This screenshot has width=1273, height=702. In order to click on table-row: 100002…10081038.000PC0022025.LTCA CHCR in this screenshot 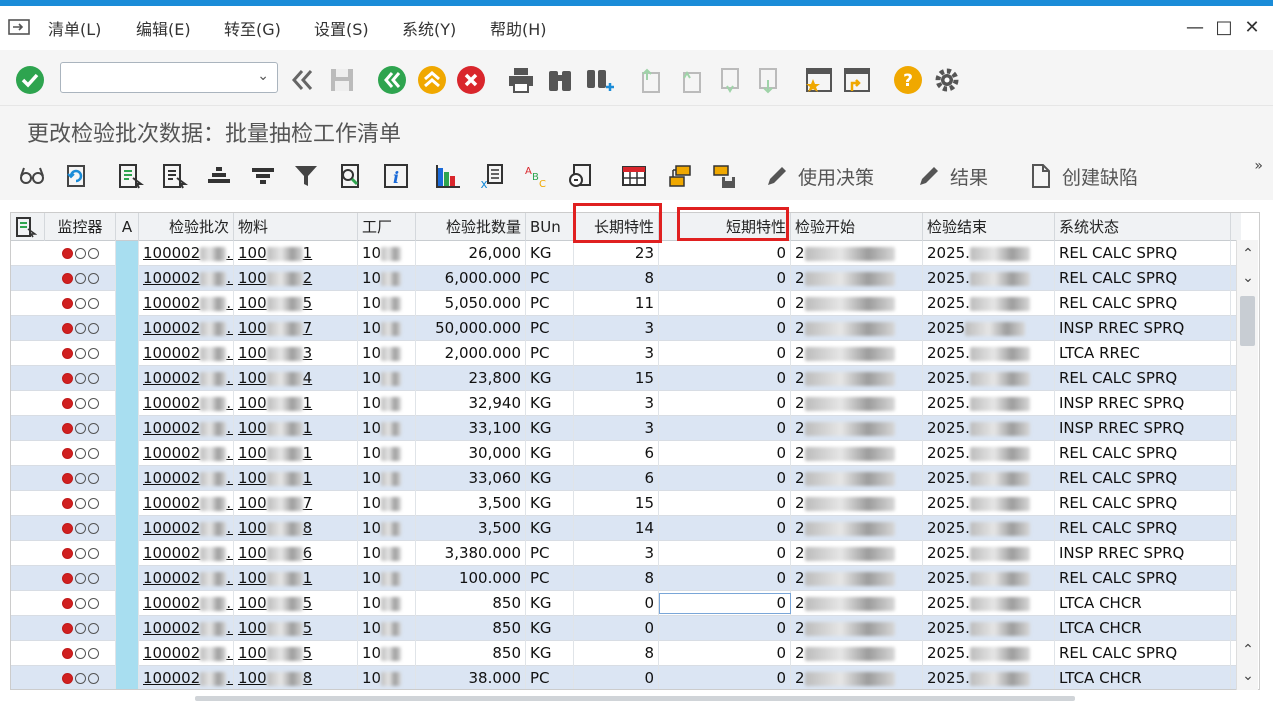, I will do `click(626, 677)`.